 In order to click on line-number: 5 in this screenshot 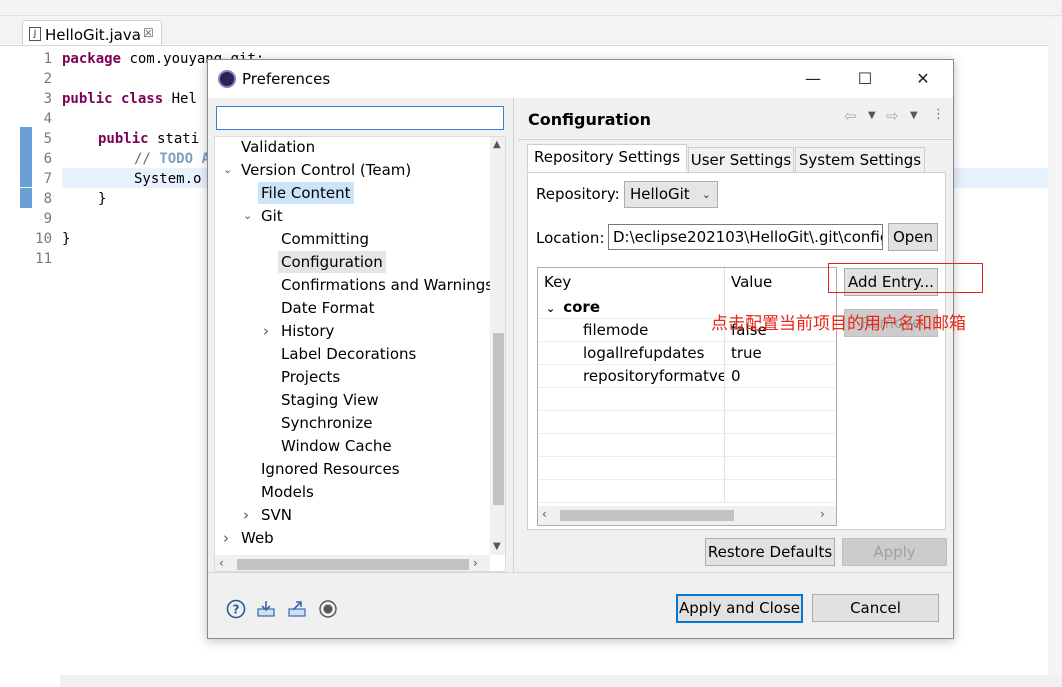, I will do `click(47, 139)`.